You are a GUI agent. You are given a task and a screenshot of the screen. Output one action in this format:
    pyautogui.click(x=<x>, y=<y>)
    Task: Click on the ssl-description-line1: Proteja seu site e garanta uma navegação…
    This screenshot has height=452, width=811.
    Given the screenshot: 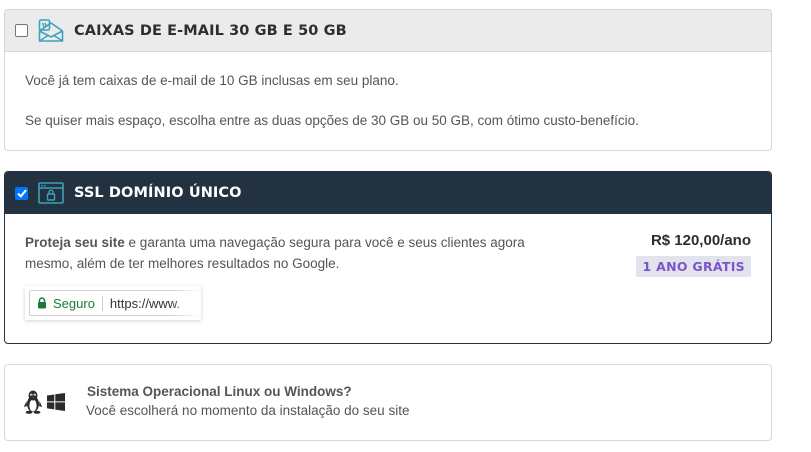 What is the action you would take?
    pyautogui.click(x=275, y=242)
    